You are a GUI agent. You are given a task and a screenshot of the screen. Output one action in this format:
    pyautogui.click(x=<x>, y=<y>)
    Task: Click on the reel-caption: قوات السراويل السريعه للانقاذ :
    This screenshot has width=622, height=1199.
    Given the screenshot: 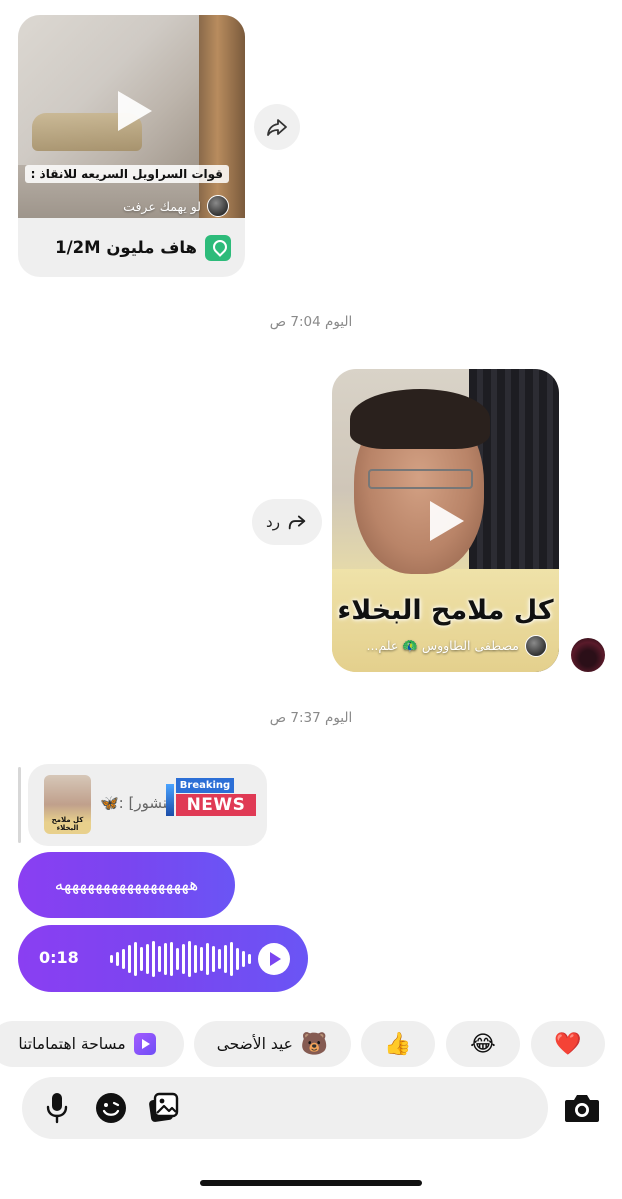 What is the action you would take?
    pyautogui.click(x=126, y=174)
    